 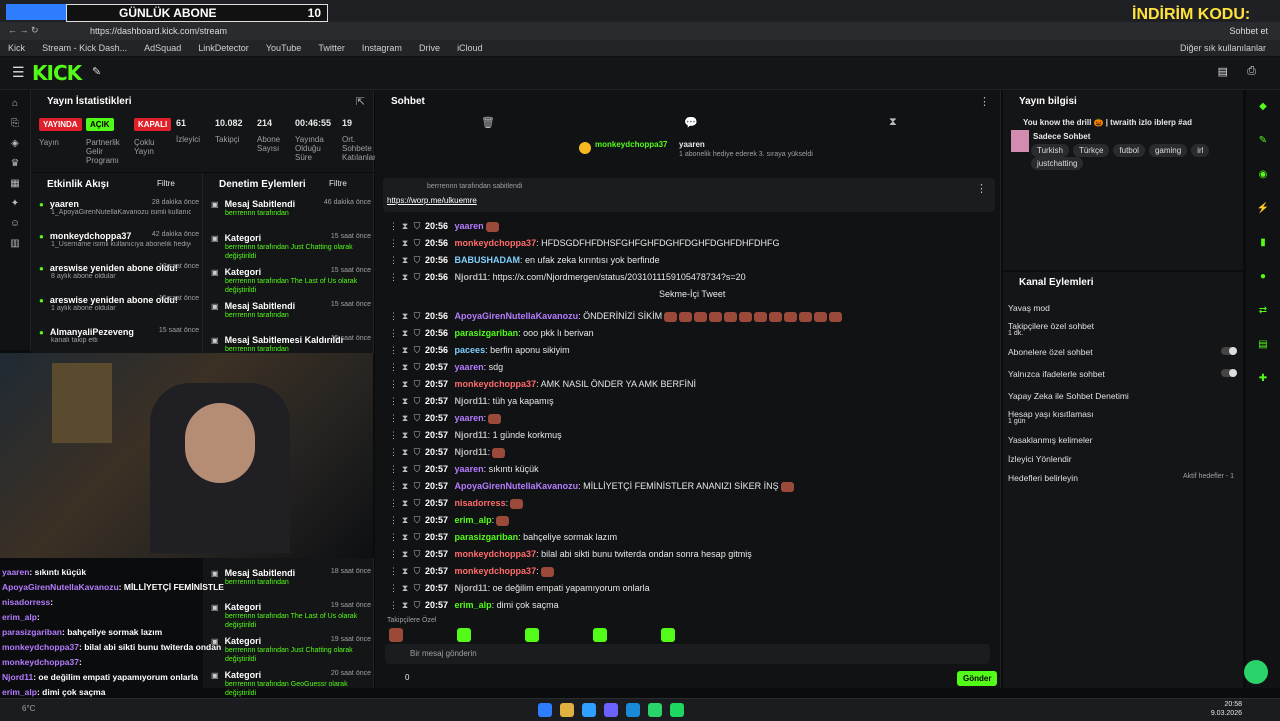 What do you see at coordinates (470, 48) in the screenshot?
I see `bookmark-icloud: iCloud` at bounding box center [470, 48].